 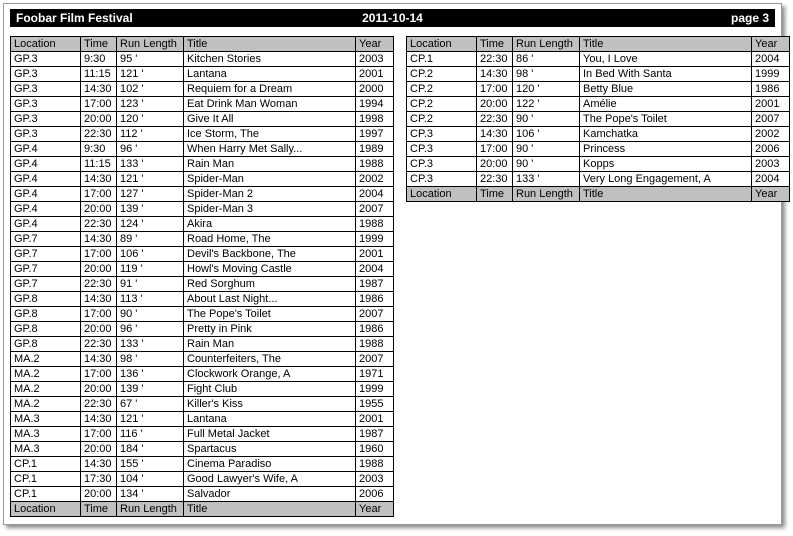 What do you see at coordinates (770, 134) in the screenshot?
I see `cell-year: 2002` at bounding box center [770, 134].